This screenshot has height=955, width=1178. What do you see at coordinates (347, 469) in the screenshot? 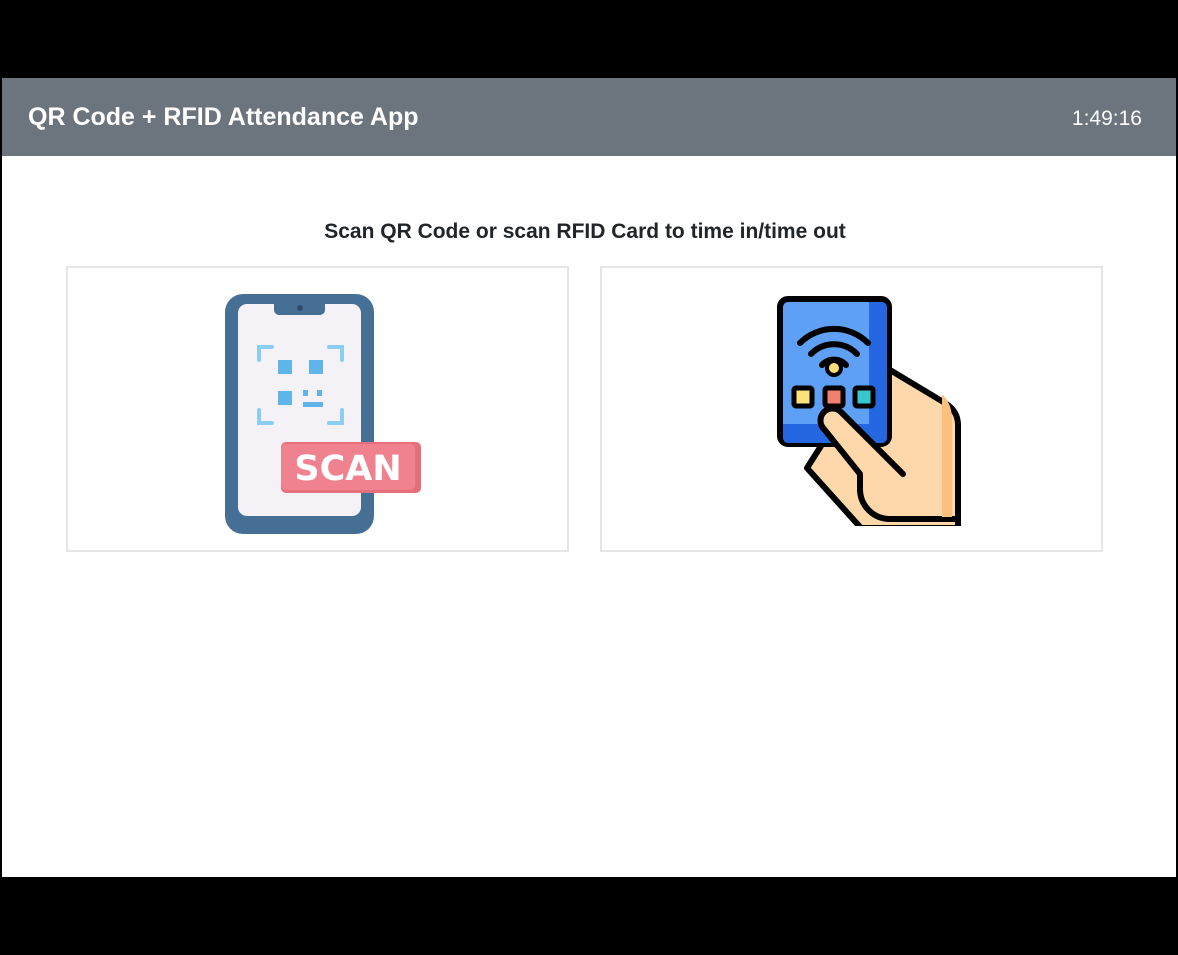
I see `scan-badge-text: SCAN` at bounding box center [347, 469].